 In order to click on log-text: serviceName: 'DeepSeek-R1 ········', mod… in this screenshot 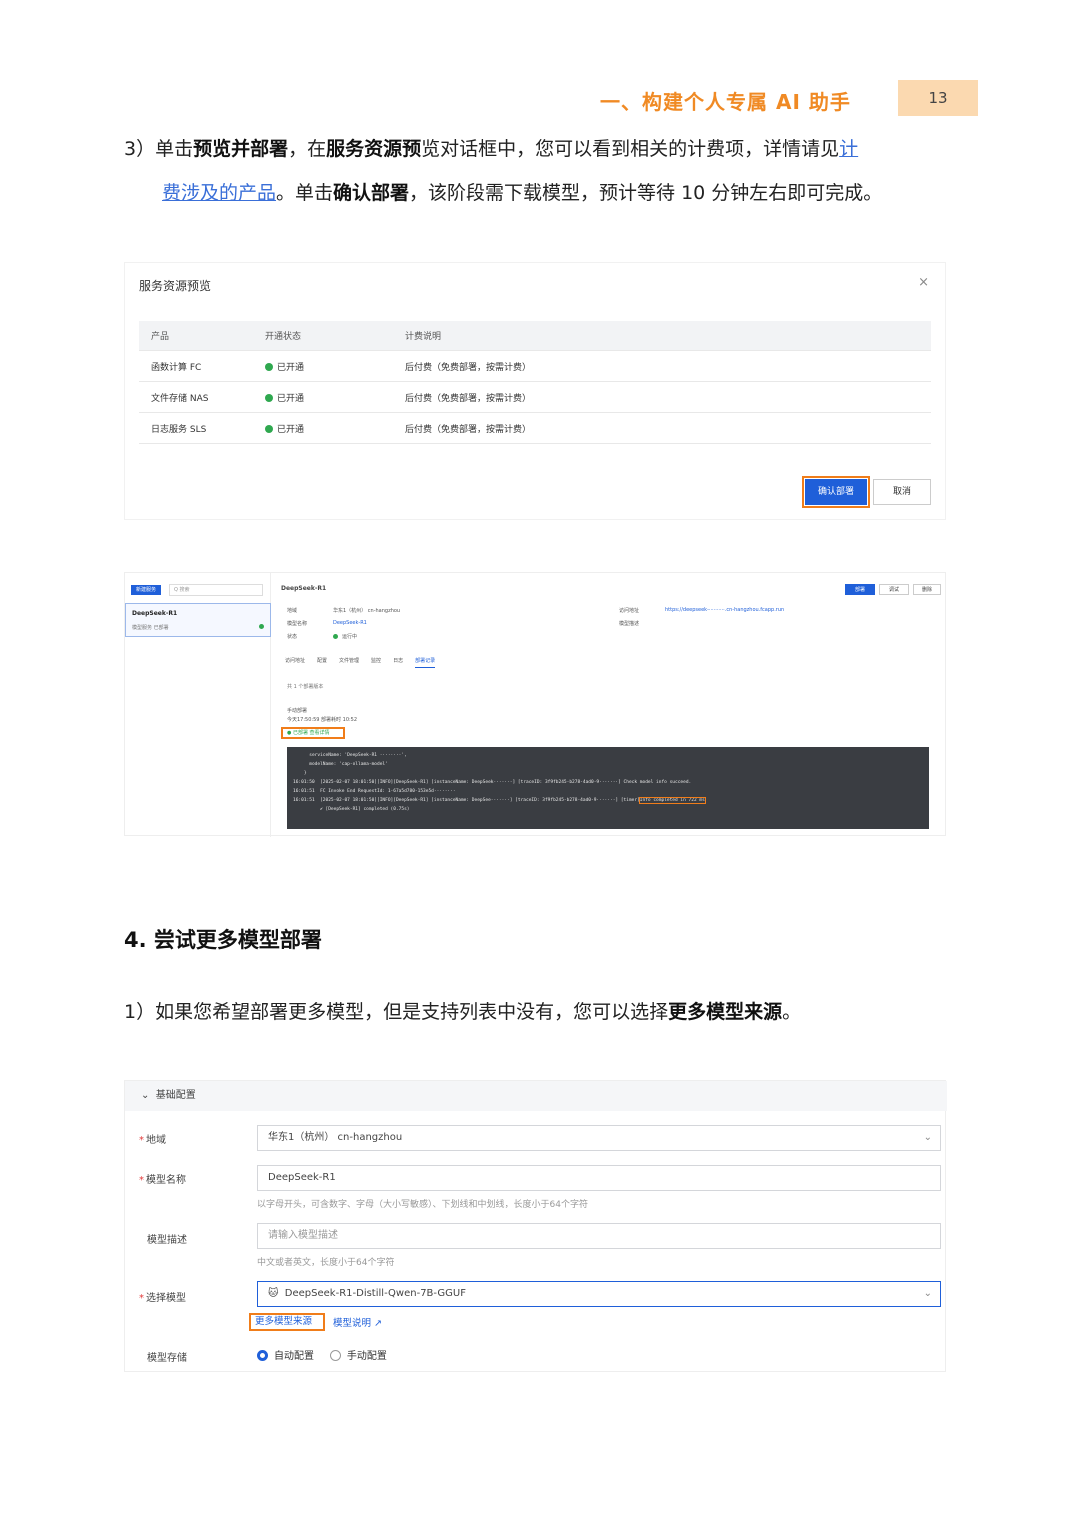, I will do `click(492, 778)`.